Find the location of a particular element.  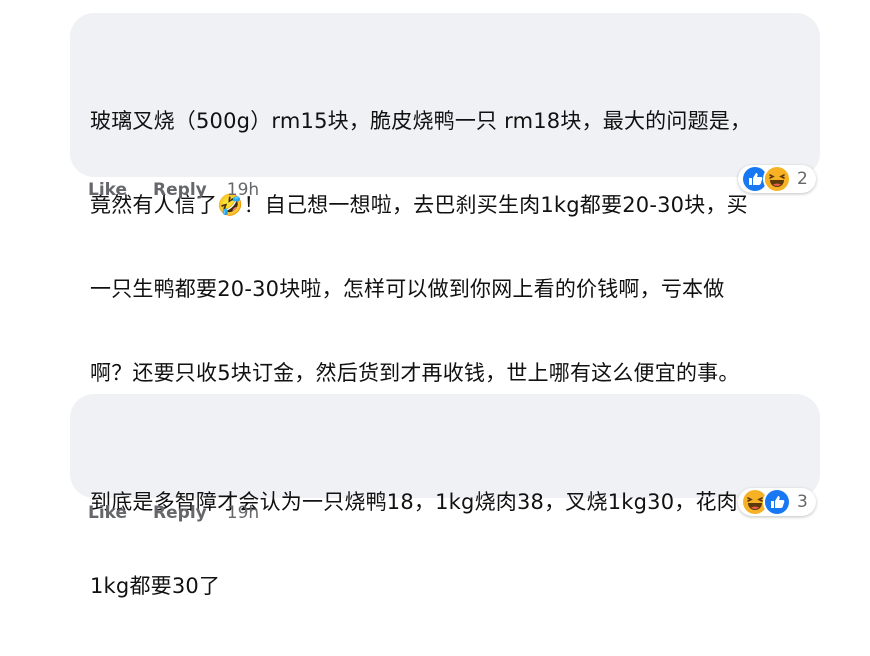

like-icon is located at coordinates (777, 502).